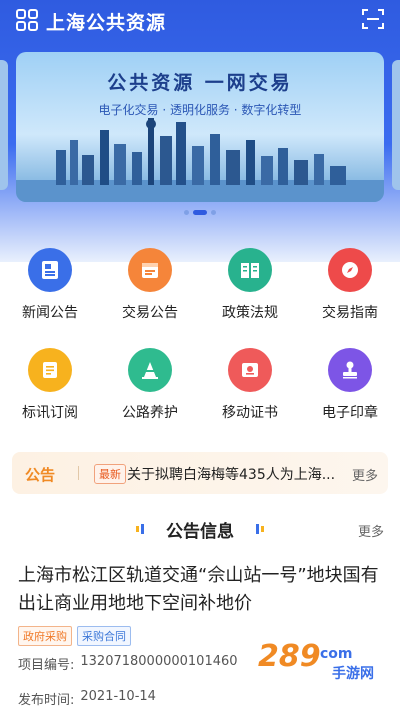  I want to click on banner-next-peek, so click(396, 125).